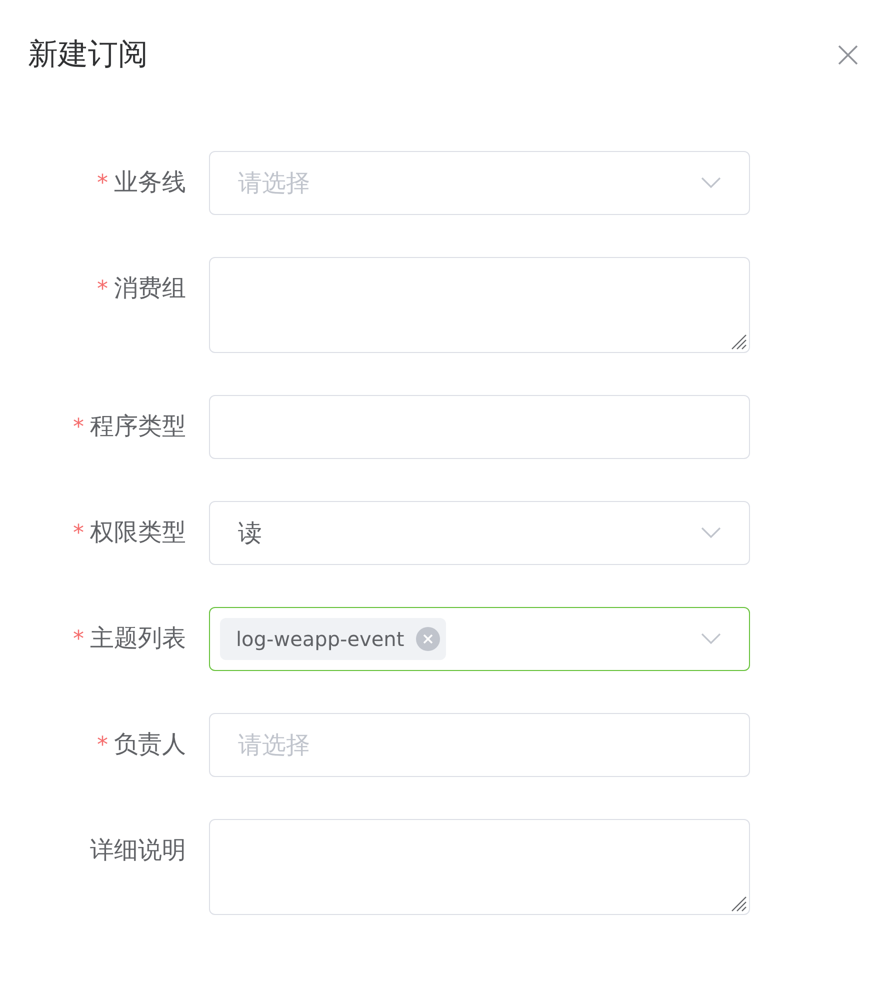 The width and height of the screenshot is (890, 984). I want to click on field-label: * 业务线, so click(141, 182).